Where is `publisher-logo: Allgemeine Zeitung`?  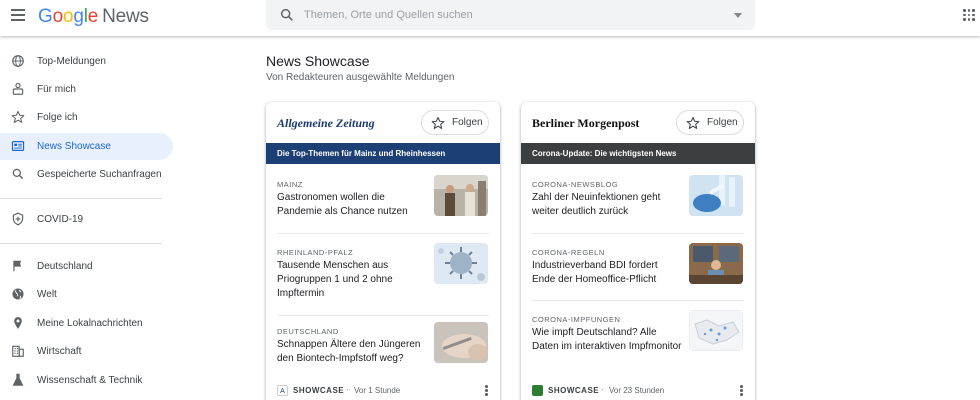
publisher-logo: Allgemeine Zeitung is located at coordinates (326, 123).